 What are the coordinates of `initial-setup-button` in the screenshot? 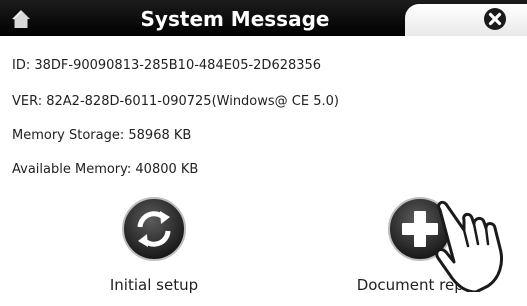 It's located at (154, 229).